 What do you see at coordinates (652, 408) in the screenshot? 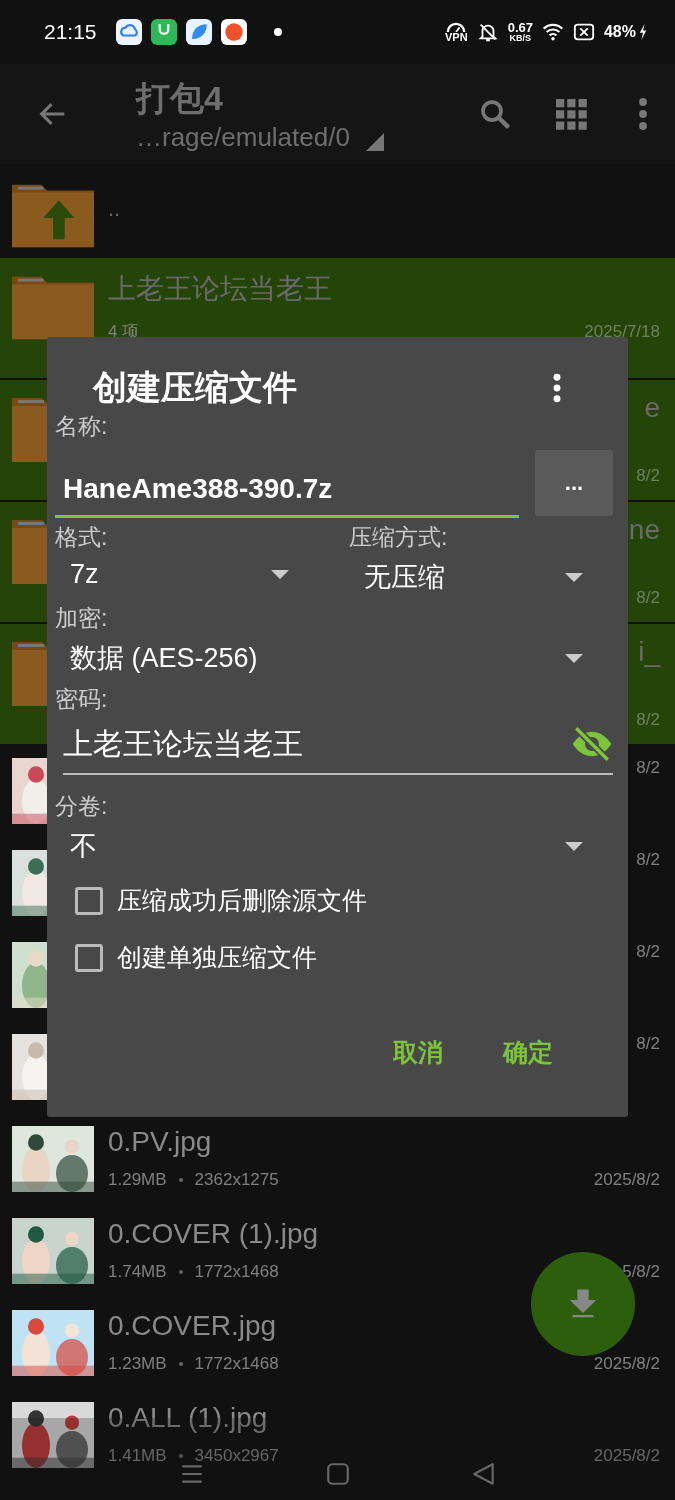
I see `file-name: e` at bounding box center [652, 408].